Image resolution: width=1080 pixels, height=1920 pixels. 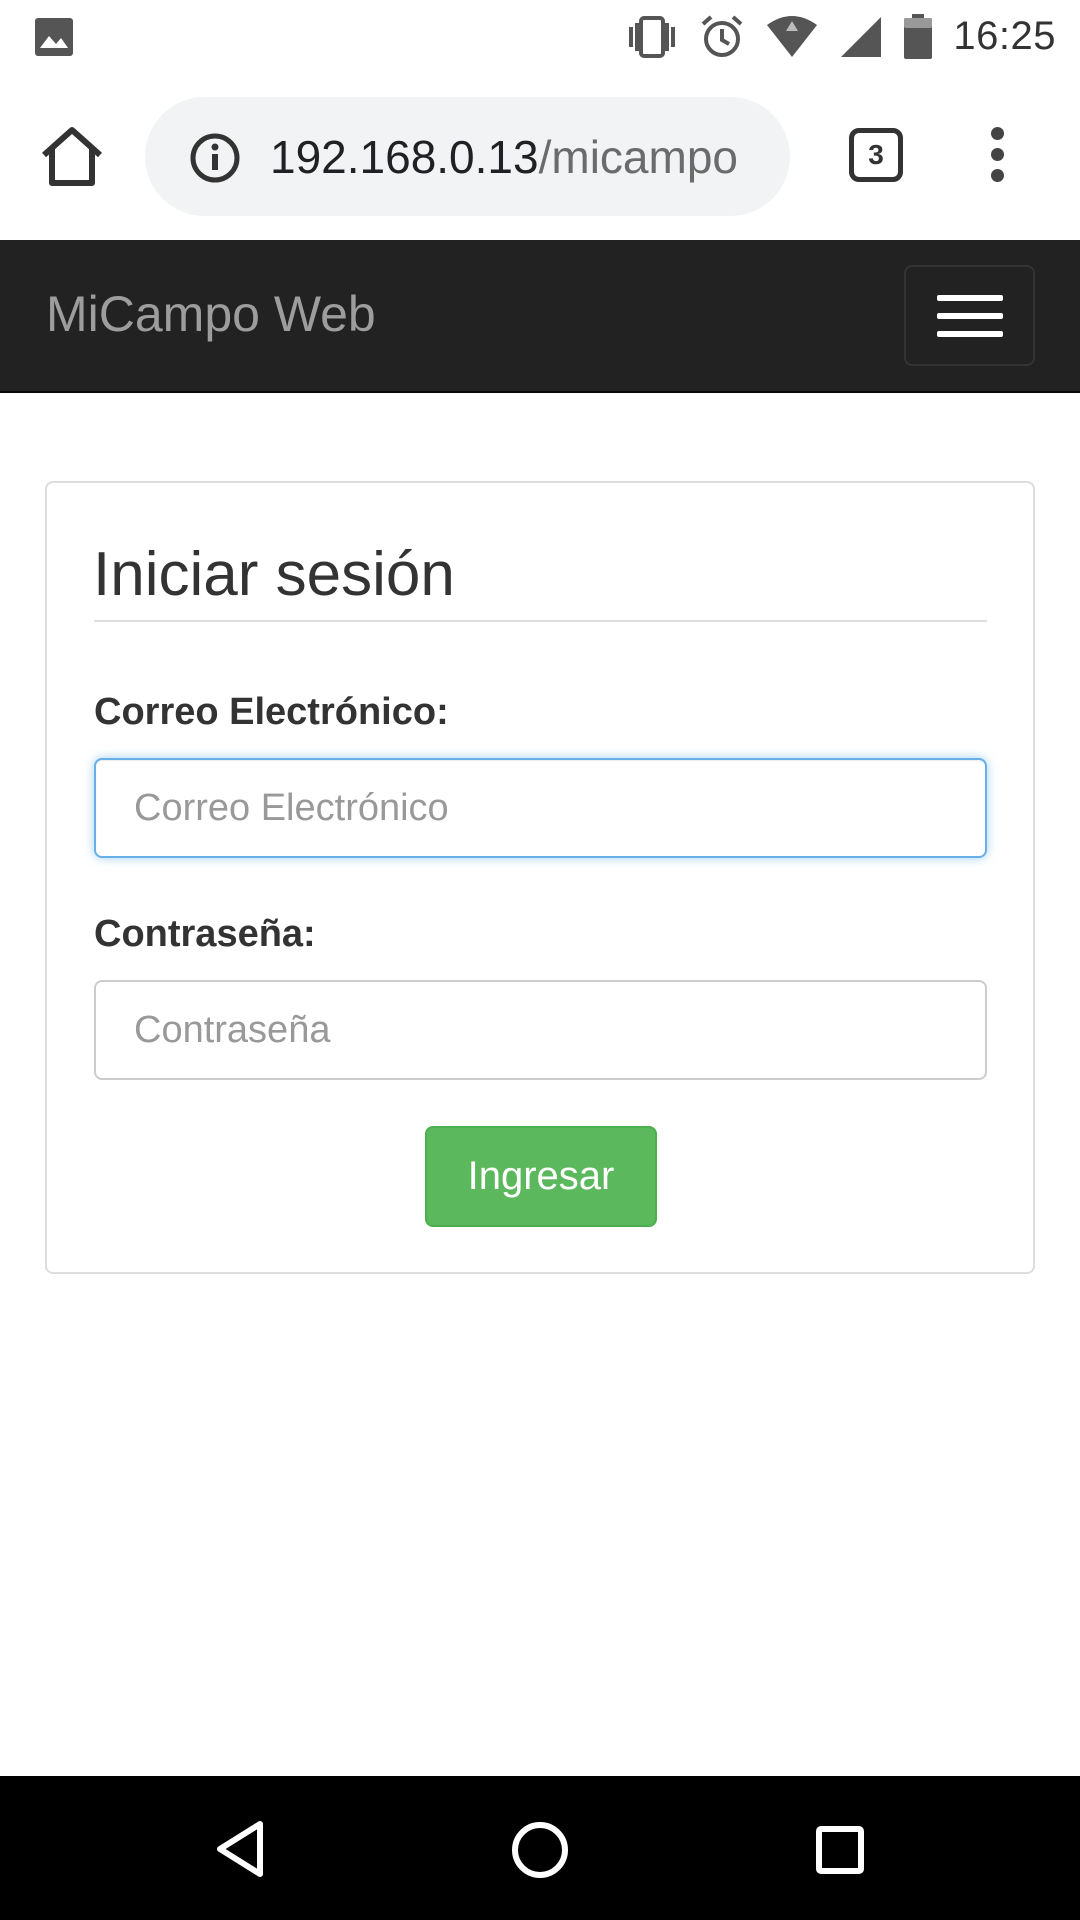 I want to click on more-vert-icon, so click(x=997, y=157).